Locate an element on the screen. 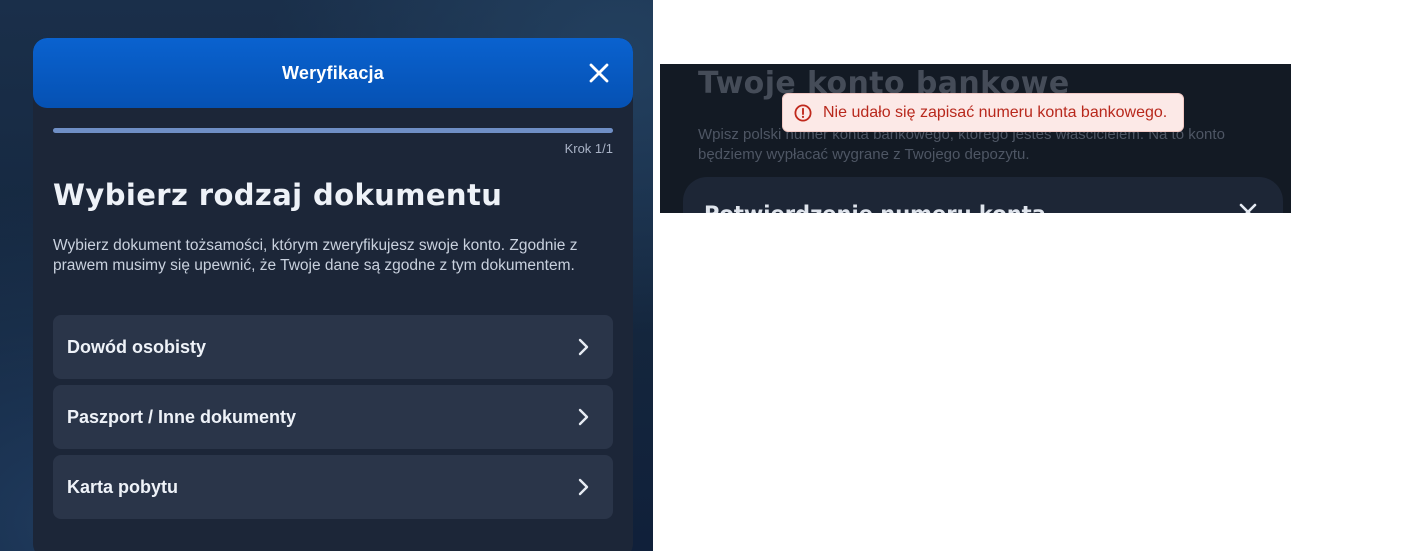 The width and height of the screenshot is (1418, 551). page-title: Wybierz rodzaj dokumentu is located at coordinates (278, 195).